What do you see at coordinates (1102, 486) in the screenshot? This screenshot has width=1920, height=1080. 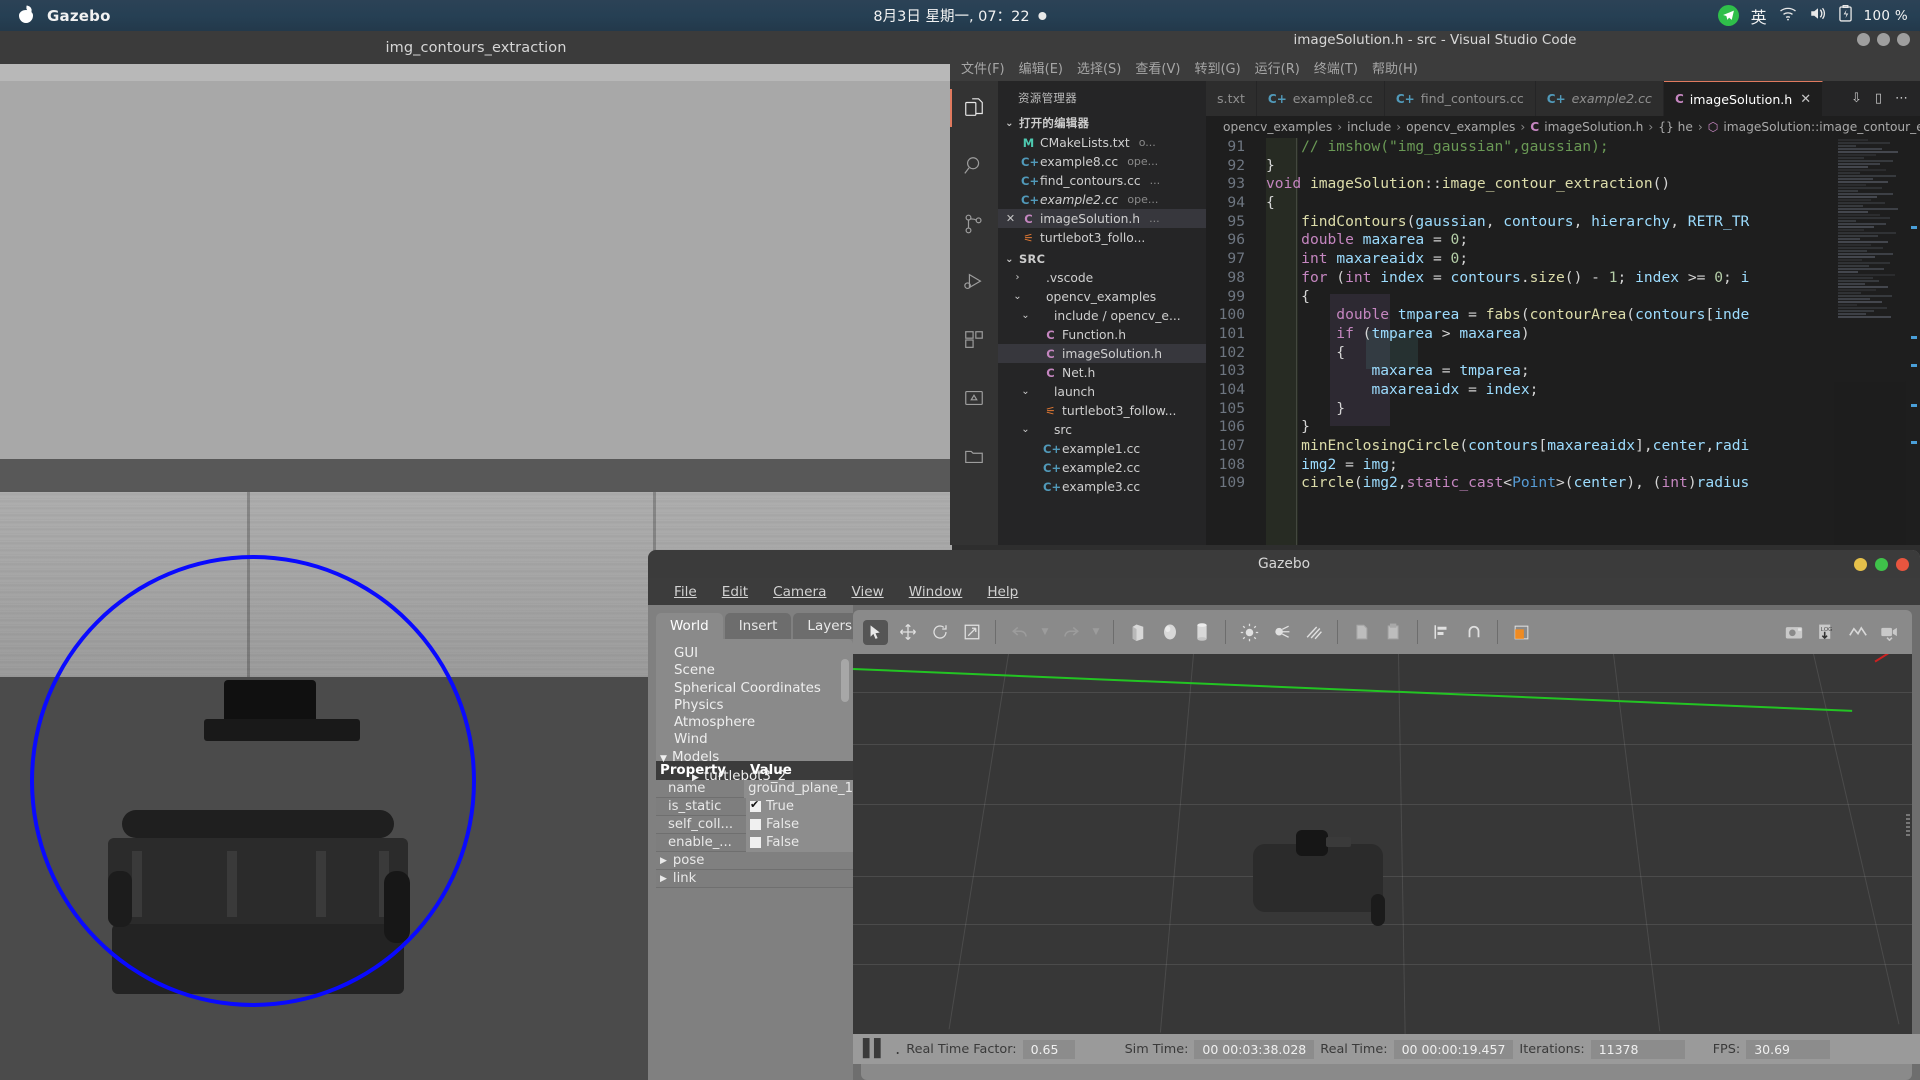 I see `file-tree-item: C+ example3.cc` at bounding box center [1102, 486].